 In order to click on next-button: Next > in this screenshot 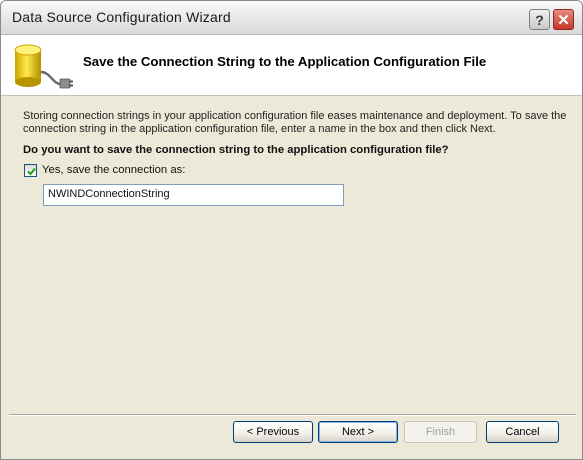, I will do `click(358, 432)`.